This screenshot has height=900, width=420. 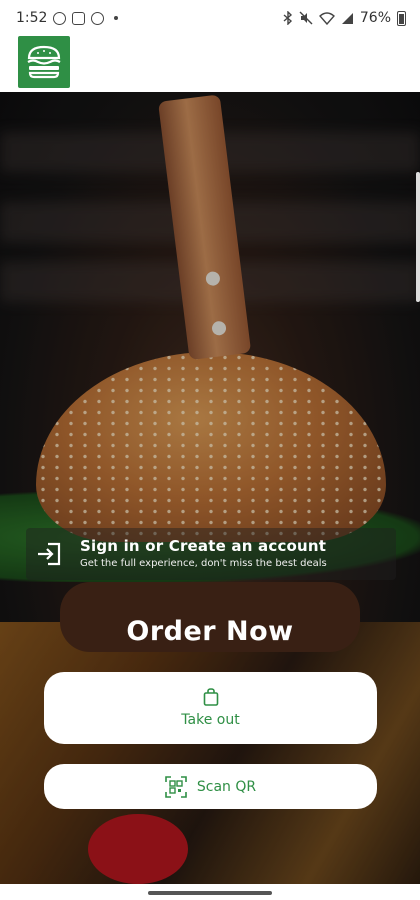 What do you see at coordinates (210, 18) in the screenshot?
I see `status-bar: 1:52 76%` at bounding box center [210, 18].